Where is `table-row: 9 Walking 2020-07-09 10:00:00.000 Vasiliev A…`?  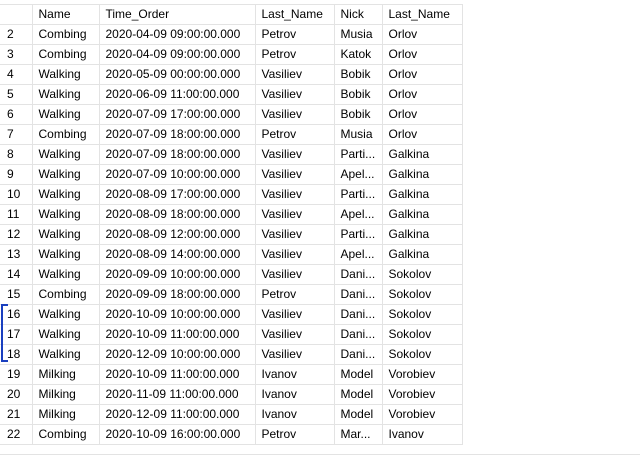
table-row: 9 Walking 2020-07-09 10:00:00.000 Vasiliev A… is located at coordinates (231, 174).